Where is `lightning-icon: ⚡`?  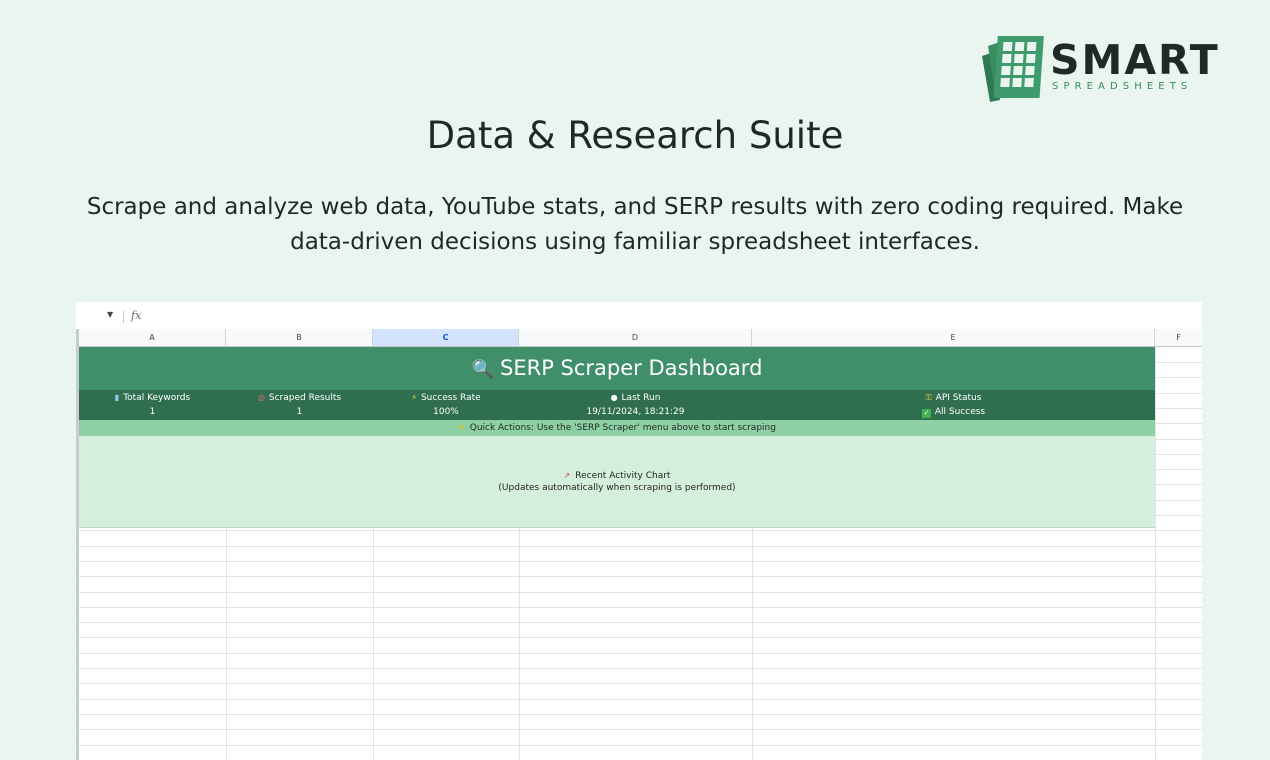 lightning-icon: ⚡ is located at coordinates (414, 397).